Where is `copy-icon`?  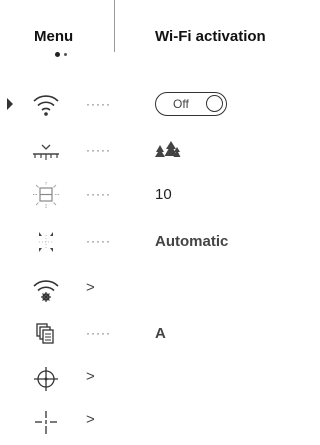 copy-icon is located at coordinates (46, 334).